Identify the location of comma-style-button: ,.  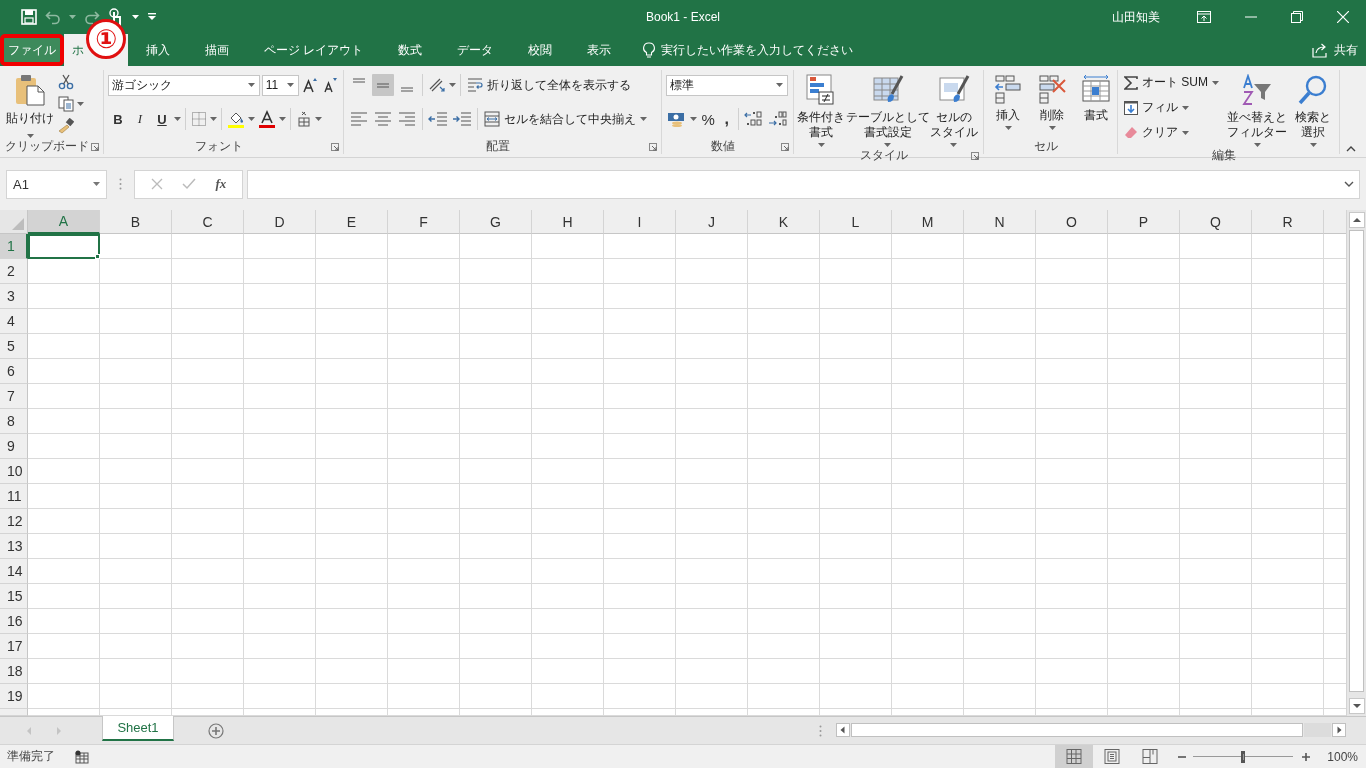
(727, 119).